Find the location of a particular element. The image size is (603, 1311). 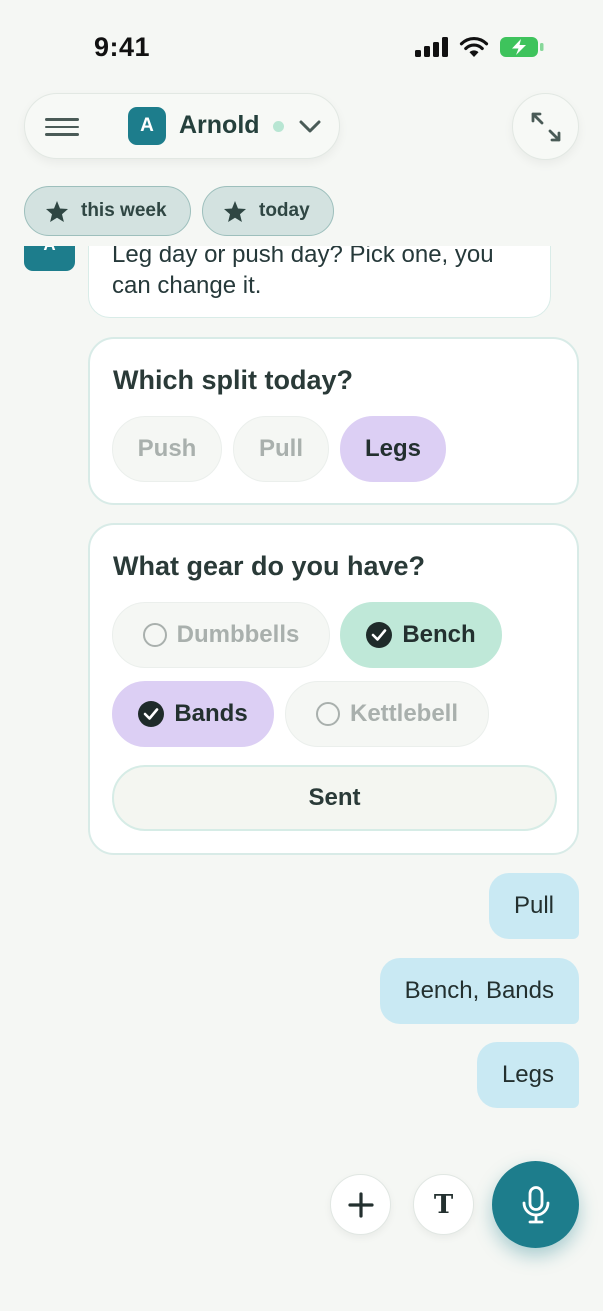

split-option-push: Push is located at coordinates (167, 449).